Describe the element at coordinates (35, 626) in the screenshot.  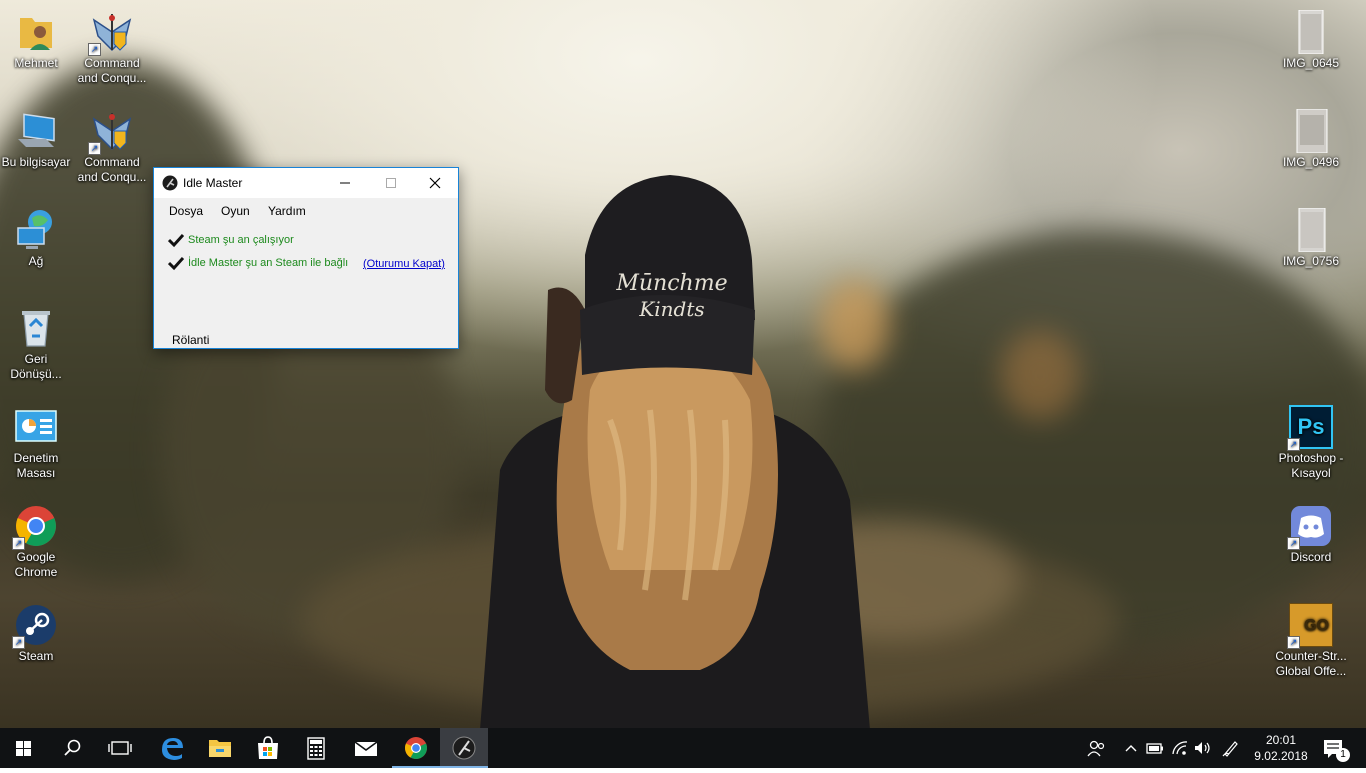
I see `steam-icon: ↗` at that location.